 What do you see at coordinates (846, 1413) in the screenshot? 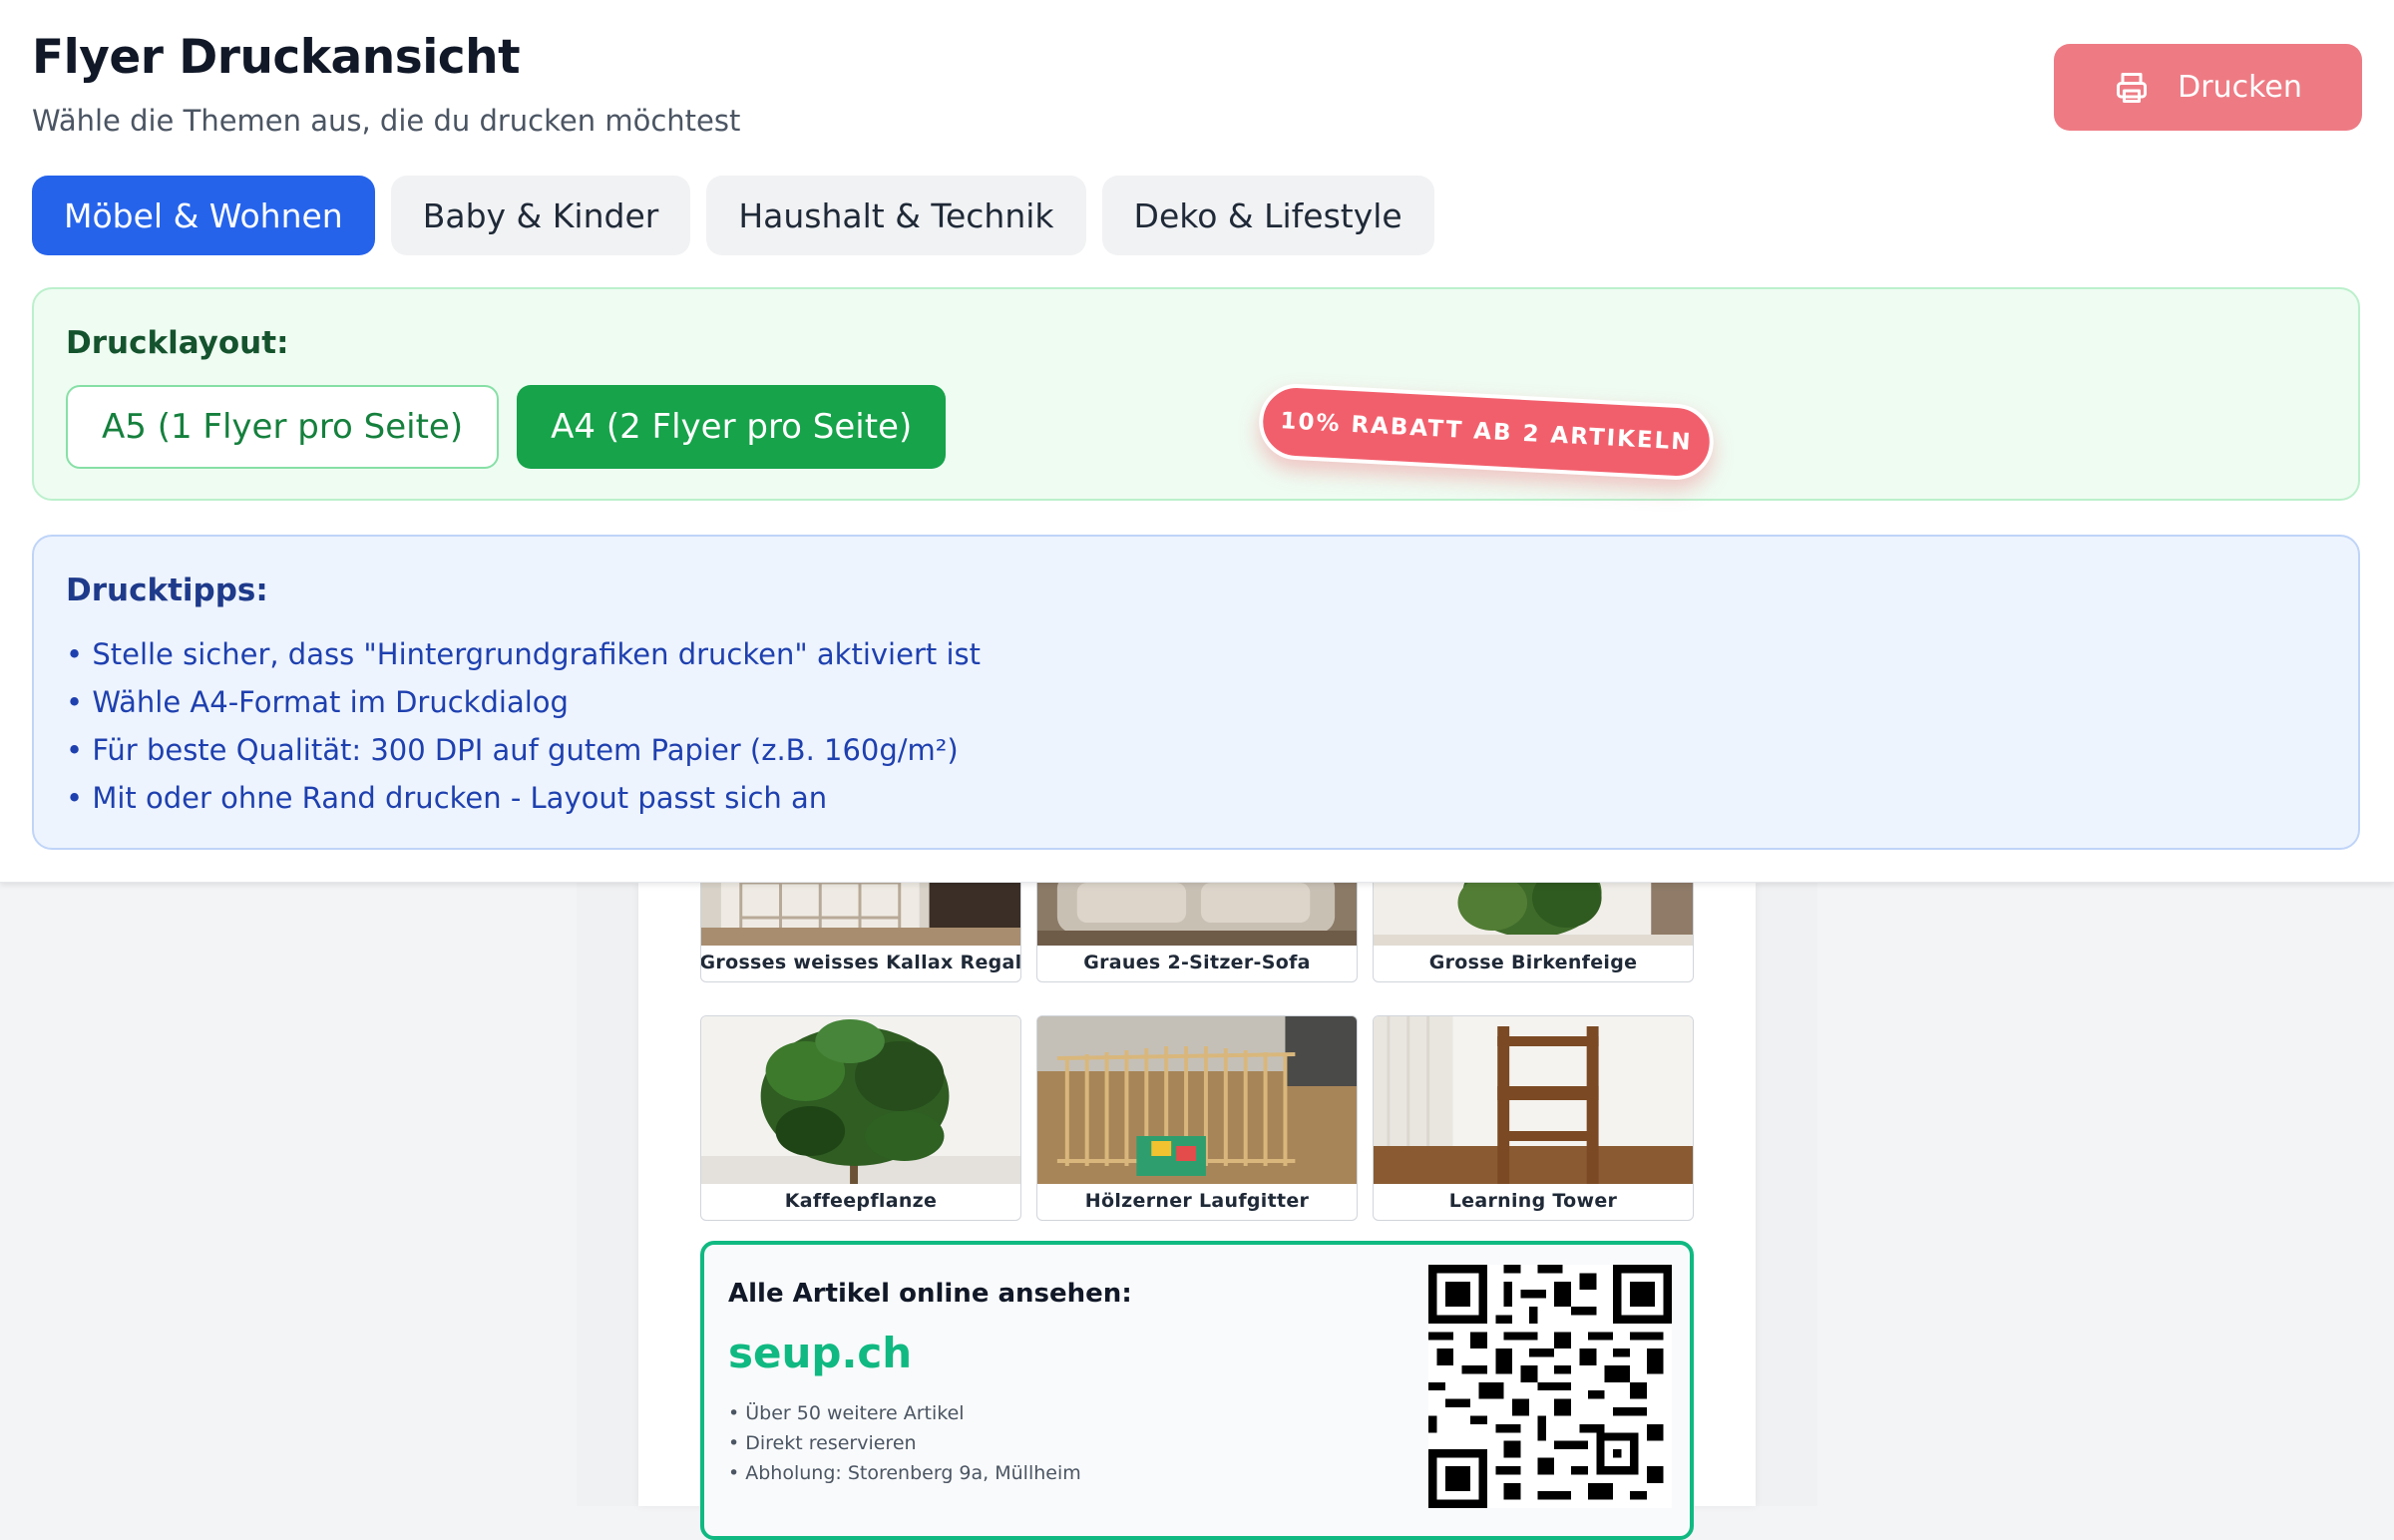
I see `cta-benefit: • Über 50 weitere Artikel` at bounding box center [846, 1413].